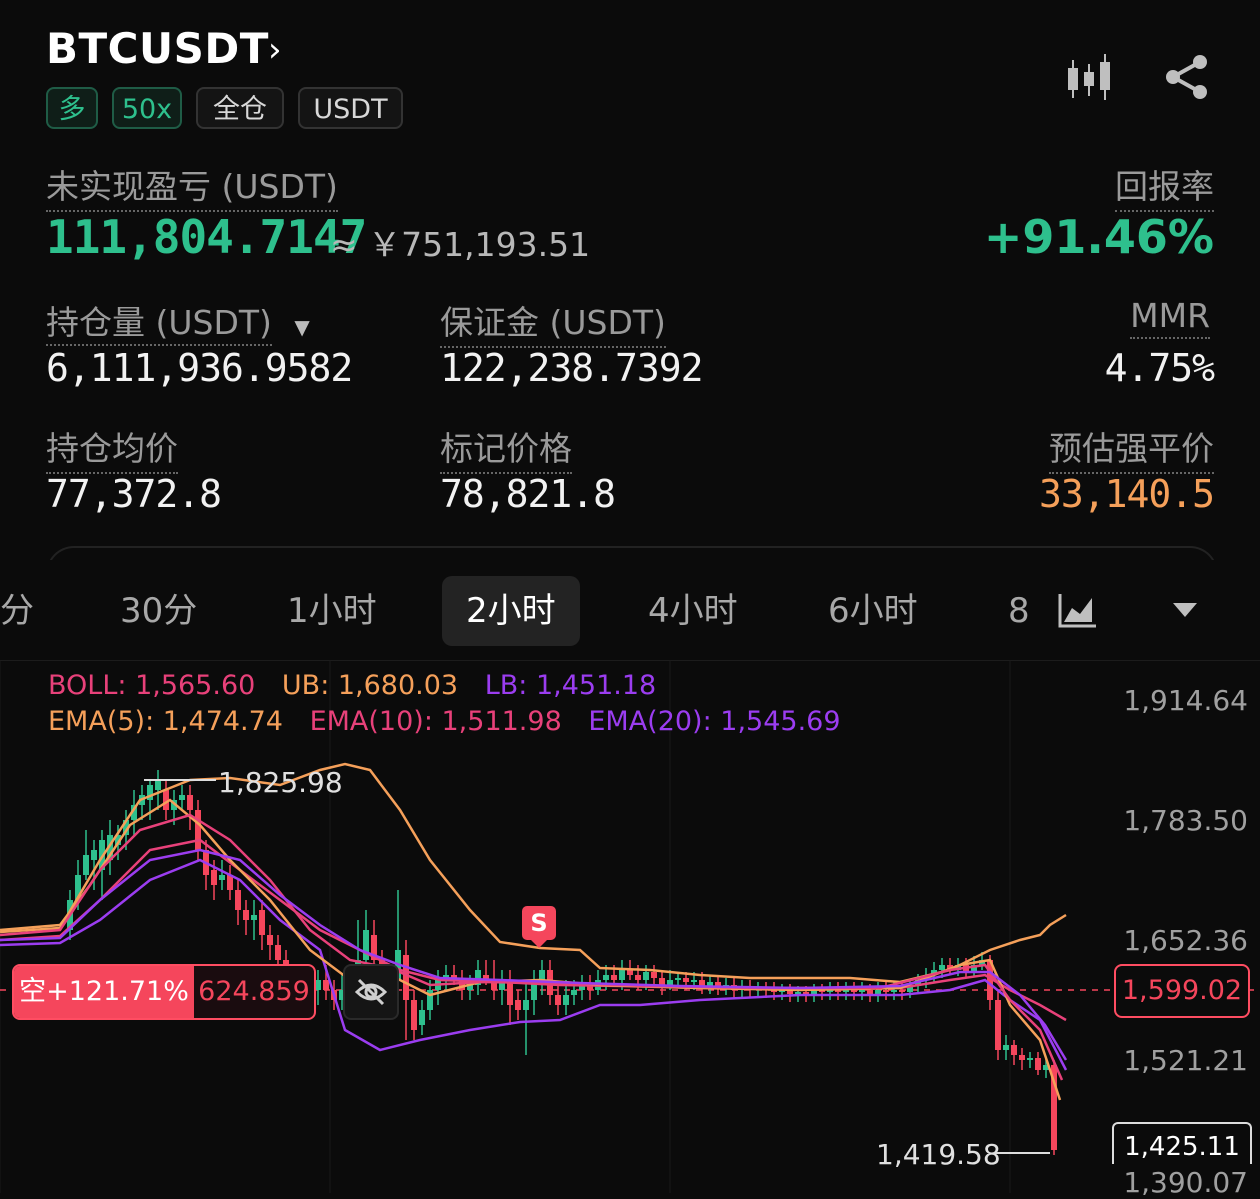 The height and width of the screenshot is (1199, 1260). I want to click on caret-down-icon, so click(1185, 610).